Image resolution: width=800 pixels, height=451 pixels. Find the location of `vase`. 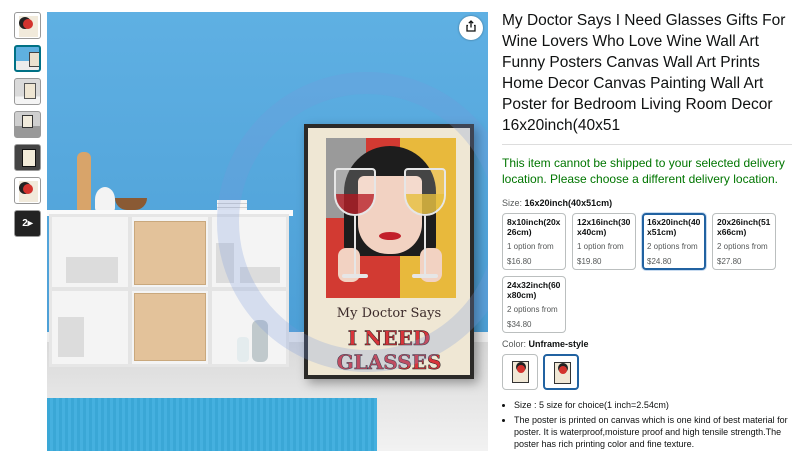

vase is located at coordinates (84, 182).